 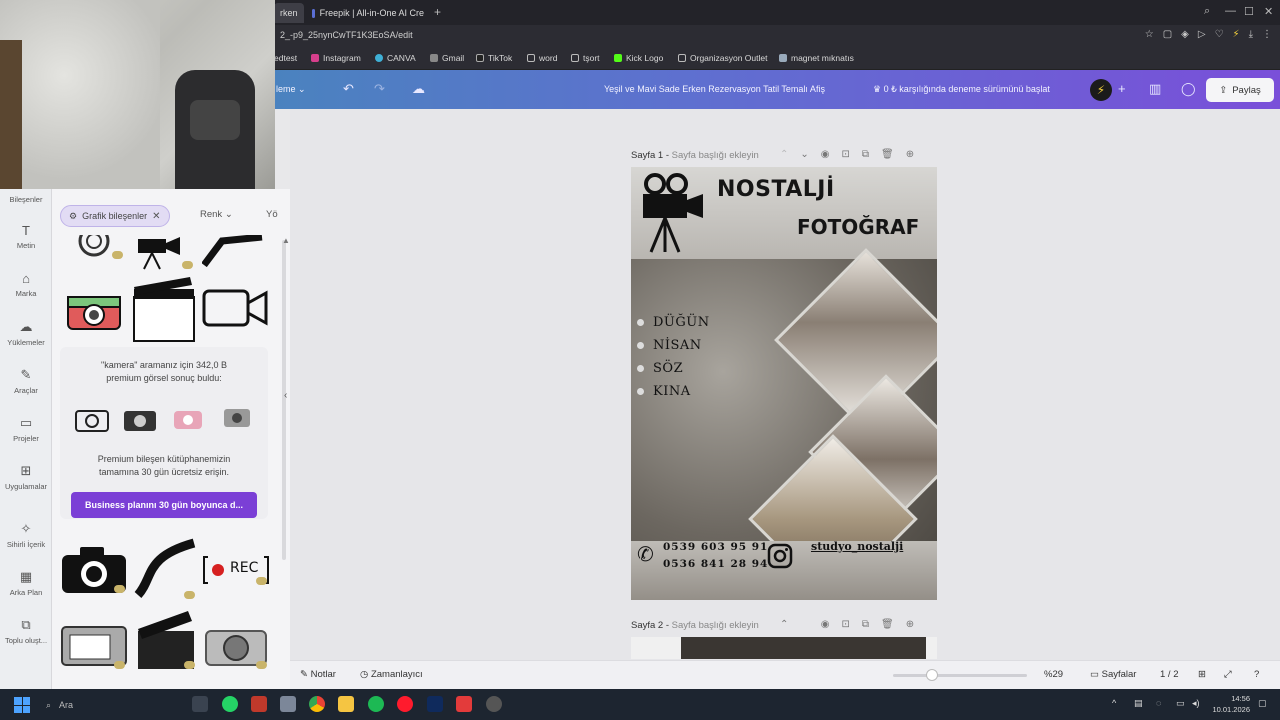 I want to click on task-view-icon, so click(x=200, y=704).